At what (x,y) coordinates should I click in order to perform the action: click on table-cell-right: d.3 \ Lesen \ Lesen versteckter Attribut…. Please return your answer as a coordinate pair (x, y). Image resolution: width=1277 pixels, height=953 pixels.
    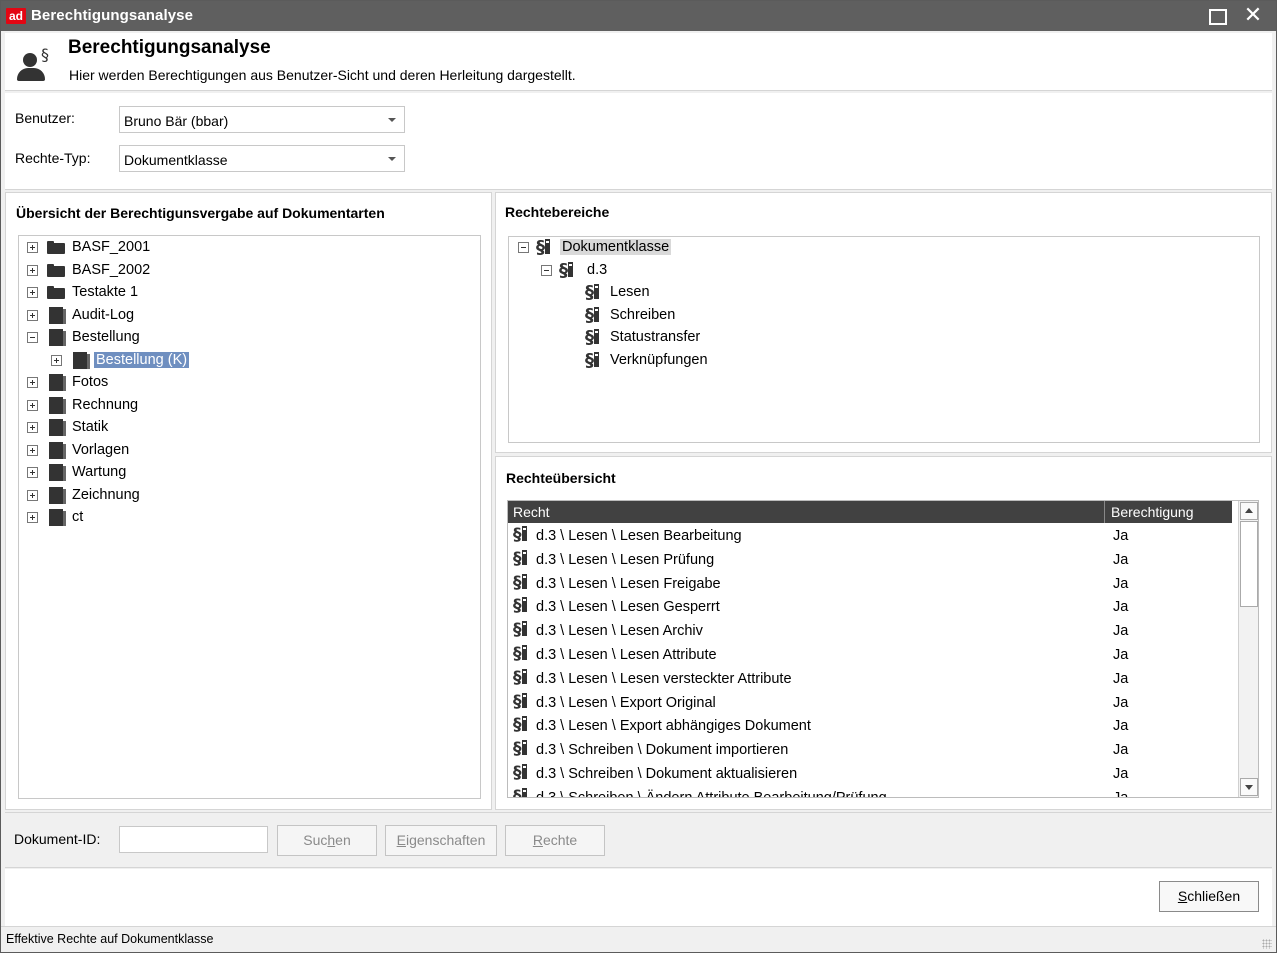
    Looking at the image, I should click on (664, 678).